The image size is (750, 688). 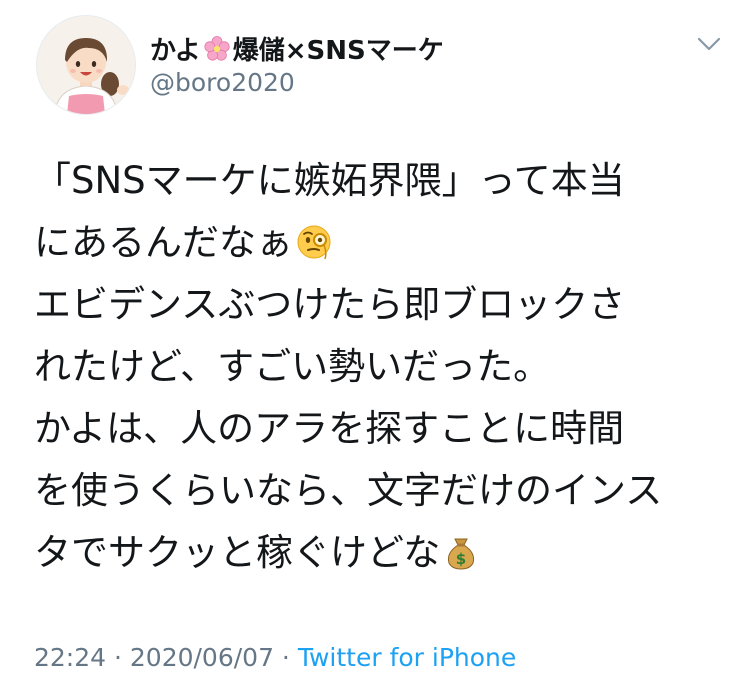 I want to click on tweet-time: 22:24, so click(x=70, y=657).